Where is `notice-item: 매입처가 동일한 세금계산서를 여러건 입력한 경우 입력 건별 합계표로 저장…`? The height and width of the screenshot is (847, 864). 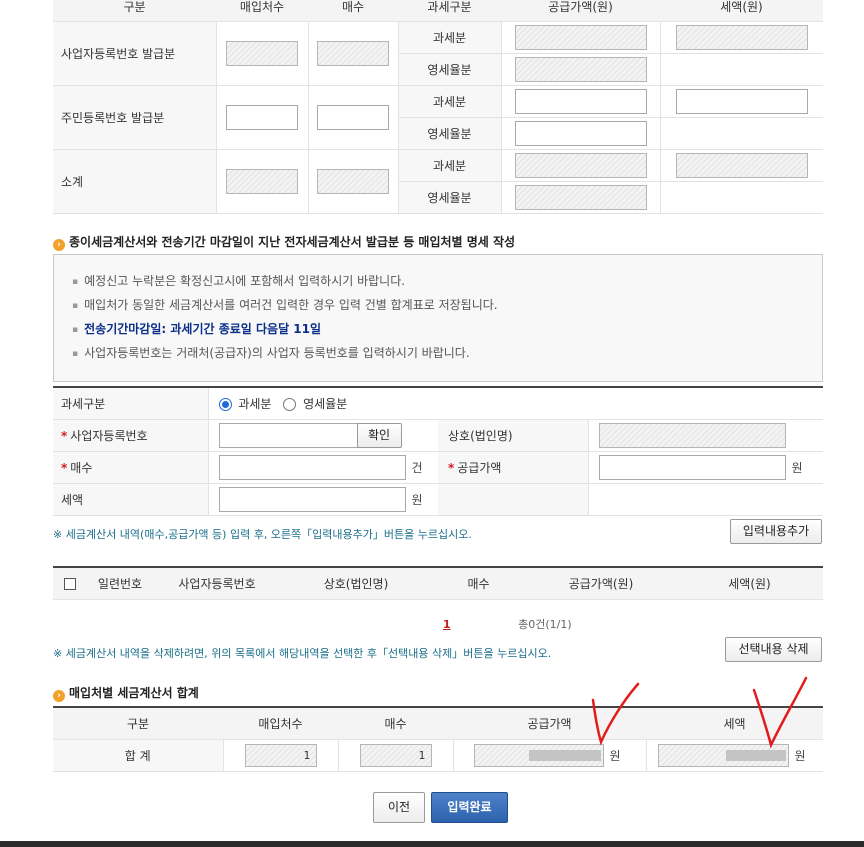 notice-item: 매입처가 동일한 세금계산서를 여러건 입력한 경우 입력 건별 합계표로 저장… is located at coordinates (438, 306).